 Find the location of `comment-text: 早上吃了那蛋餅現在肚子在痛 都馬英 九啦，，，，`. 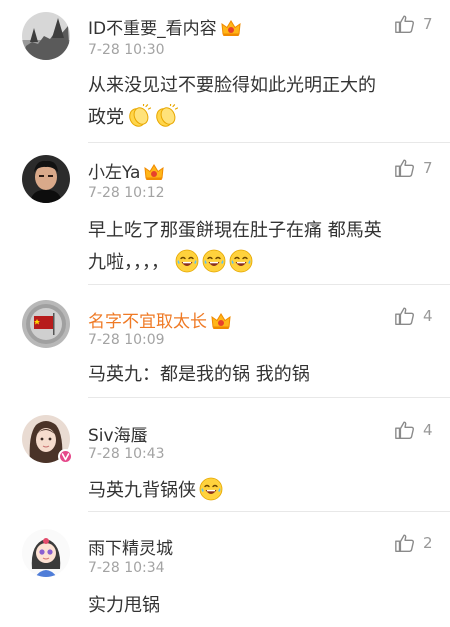

comment-text: 早上吃了那蛋餅現在肚子在痛 都馬英 九啦，，，， is located at coordinates (263, 247).